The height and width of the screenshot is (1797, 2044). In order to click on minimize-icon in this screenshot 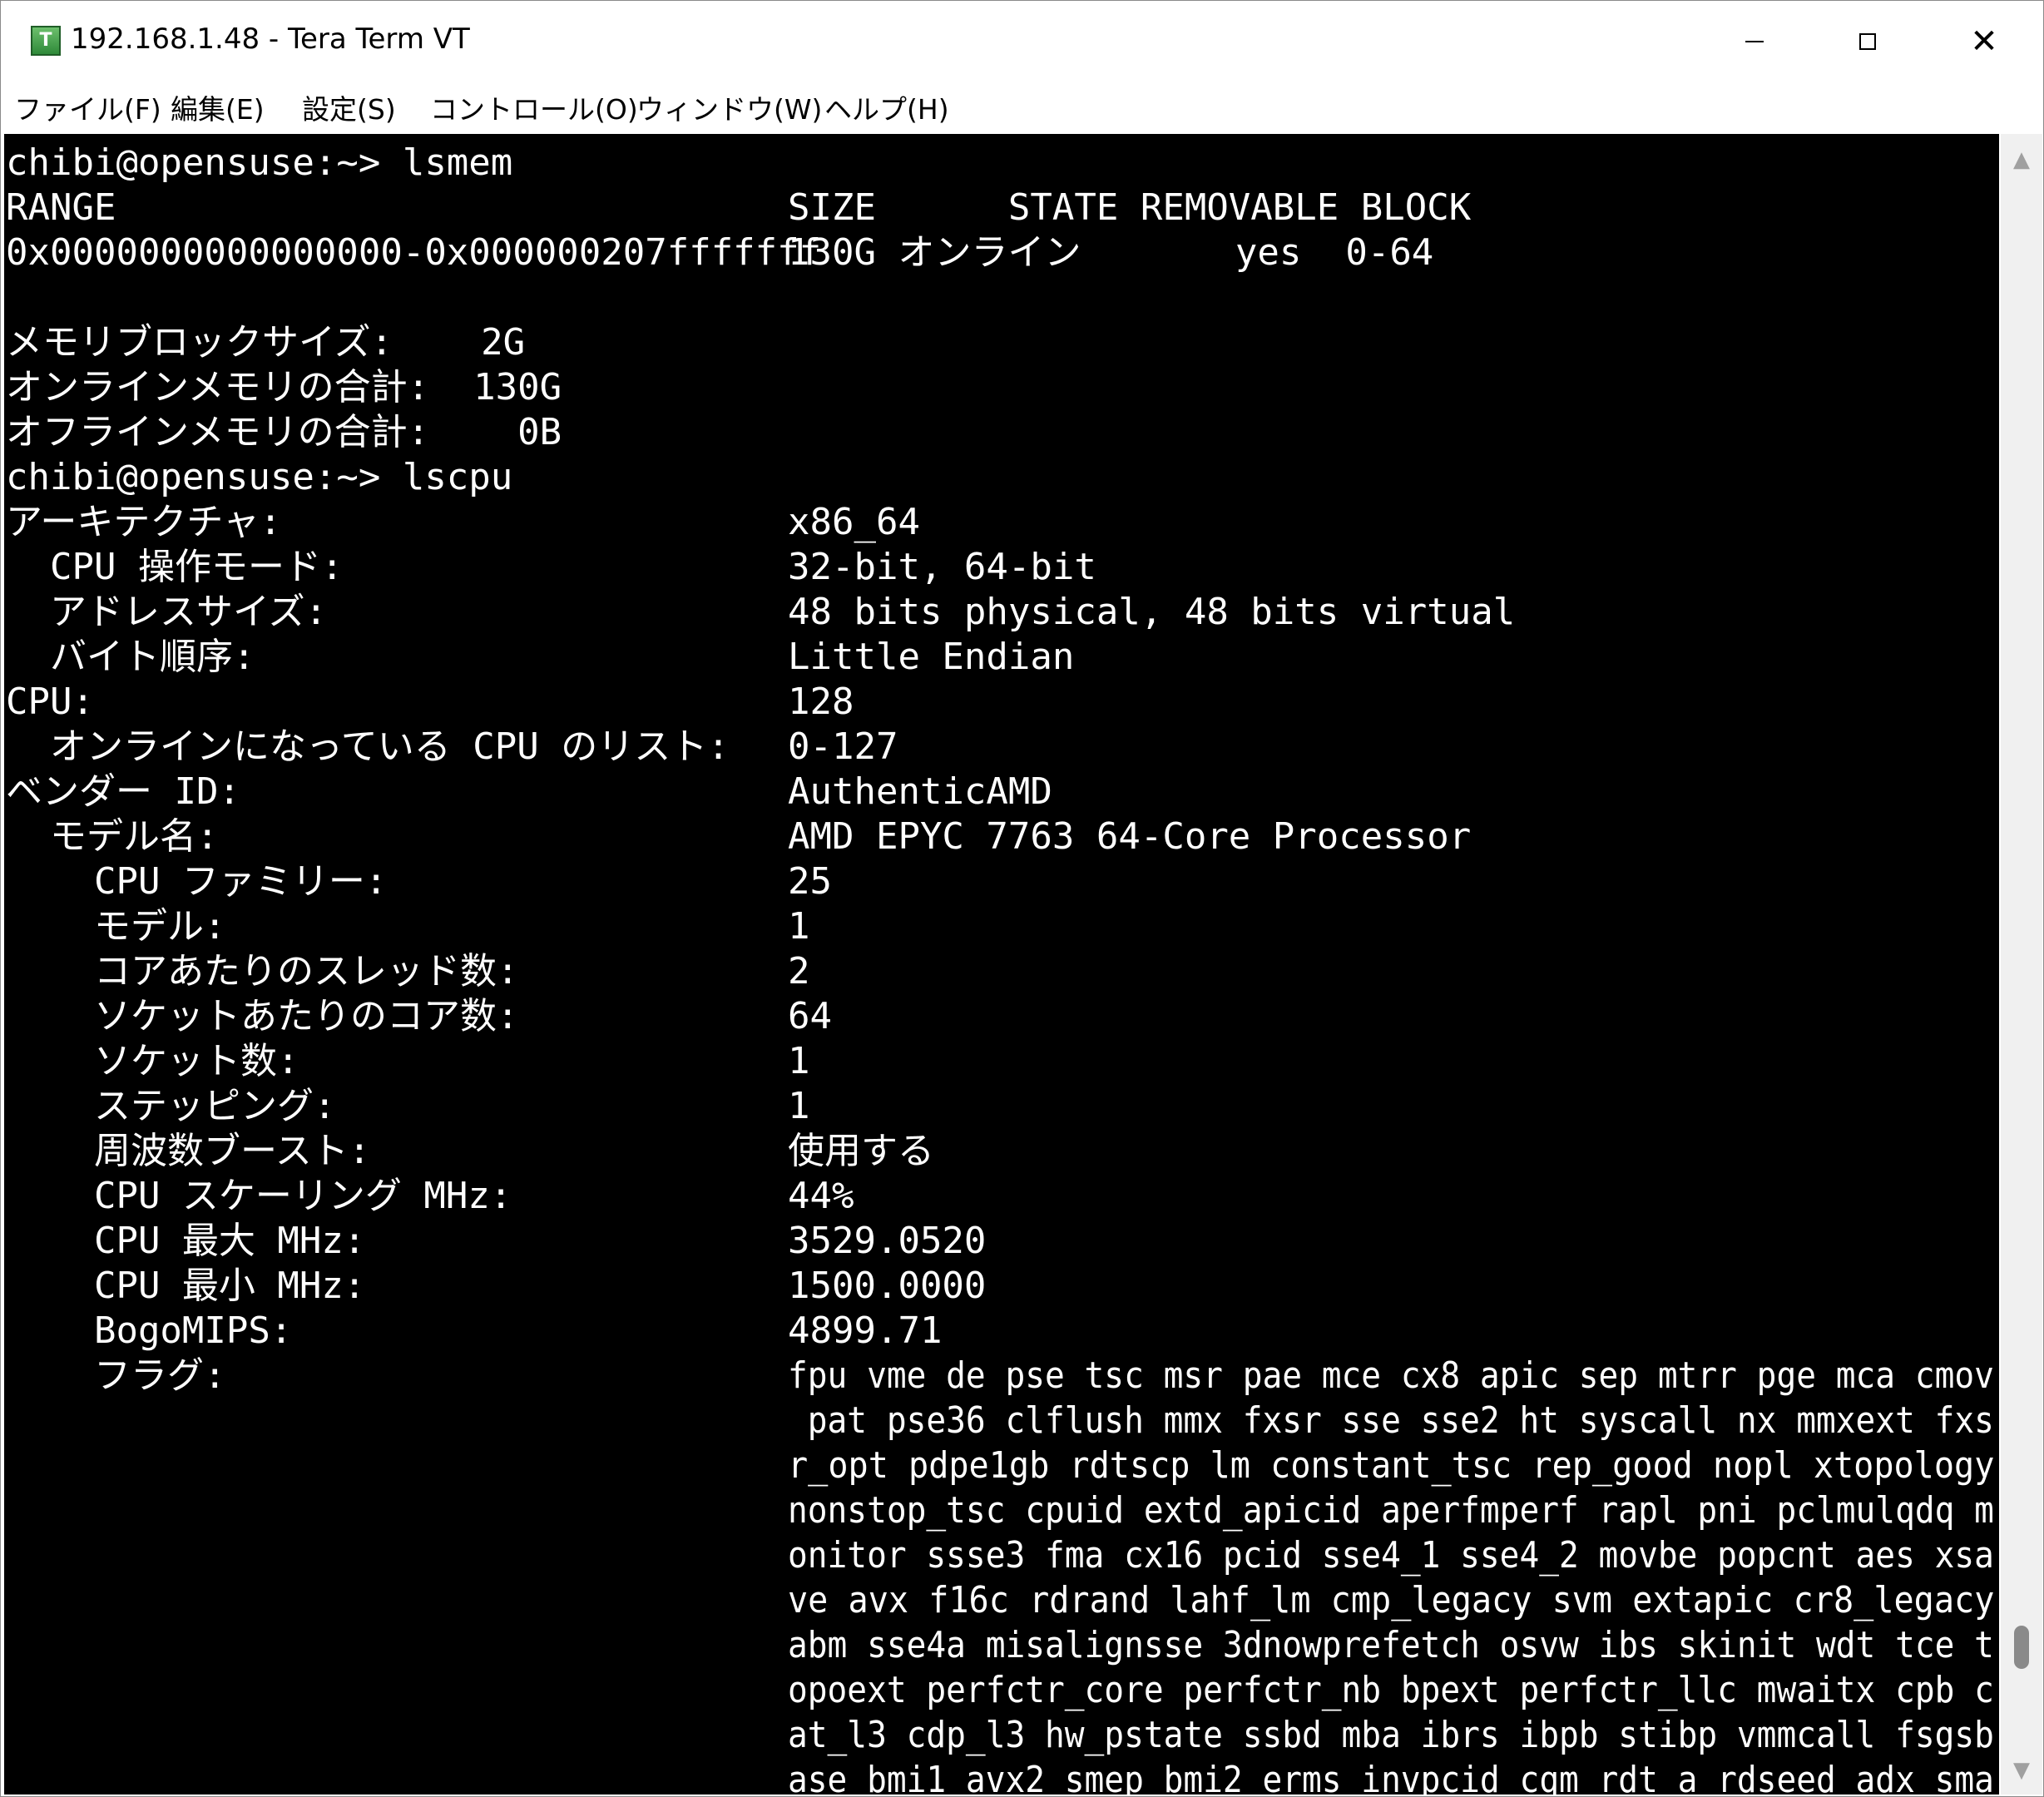, I will do `click(1754, 42)`.